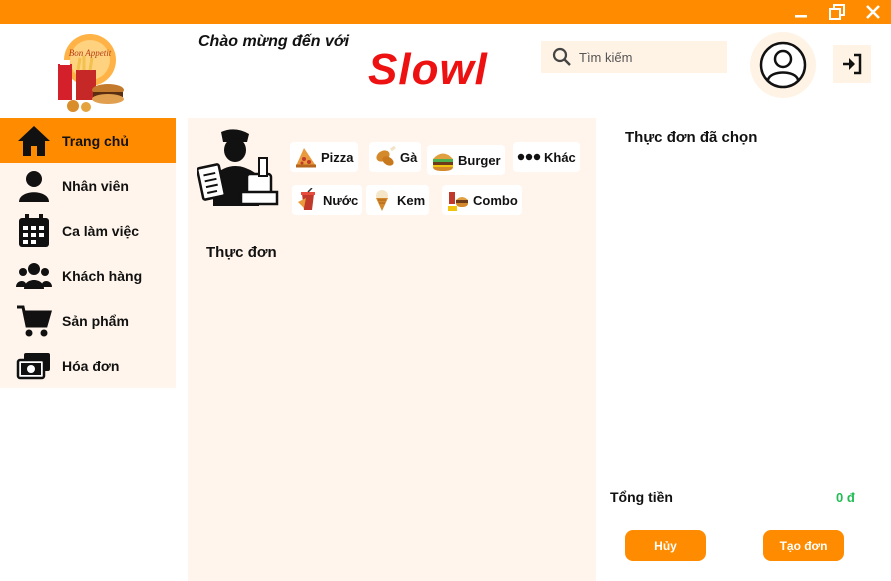 This screenshot has width=891, height=581. Describe the element at coordinates (34, 186) in the screenshot. I see `user-icon` at that location.